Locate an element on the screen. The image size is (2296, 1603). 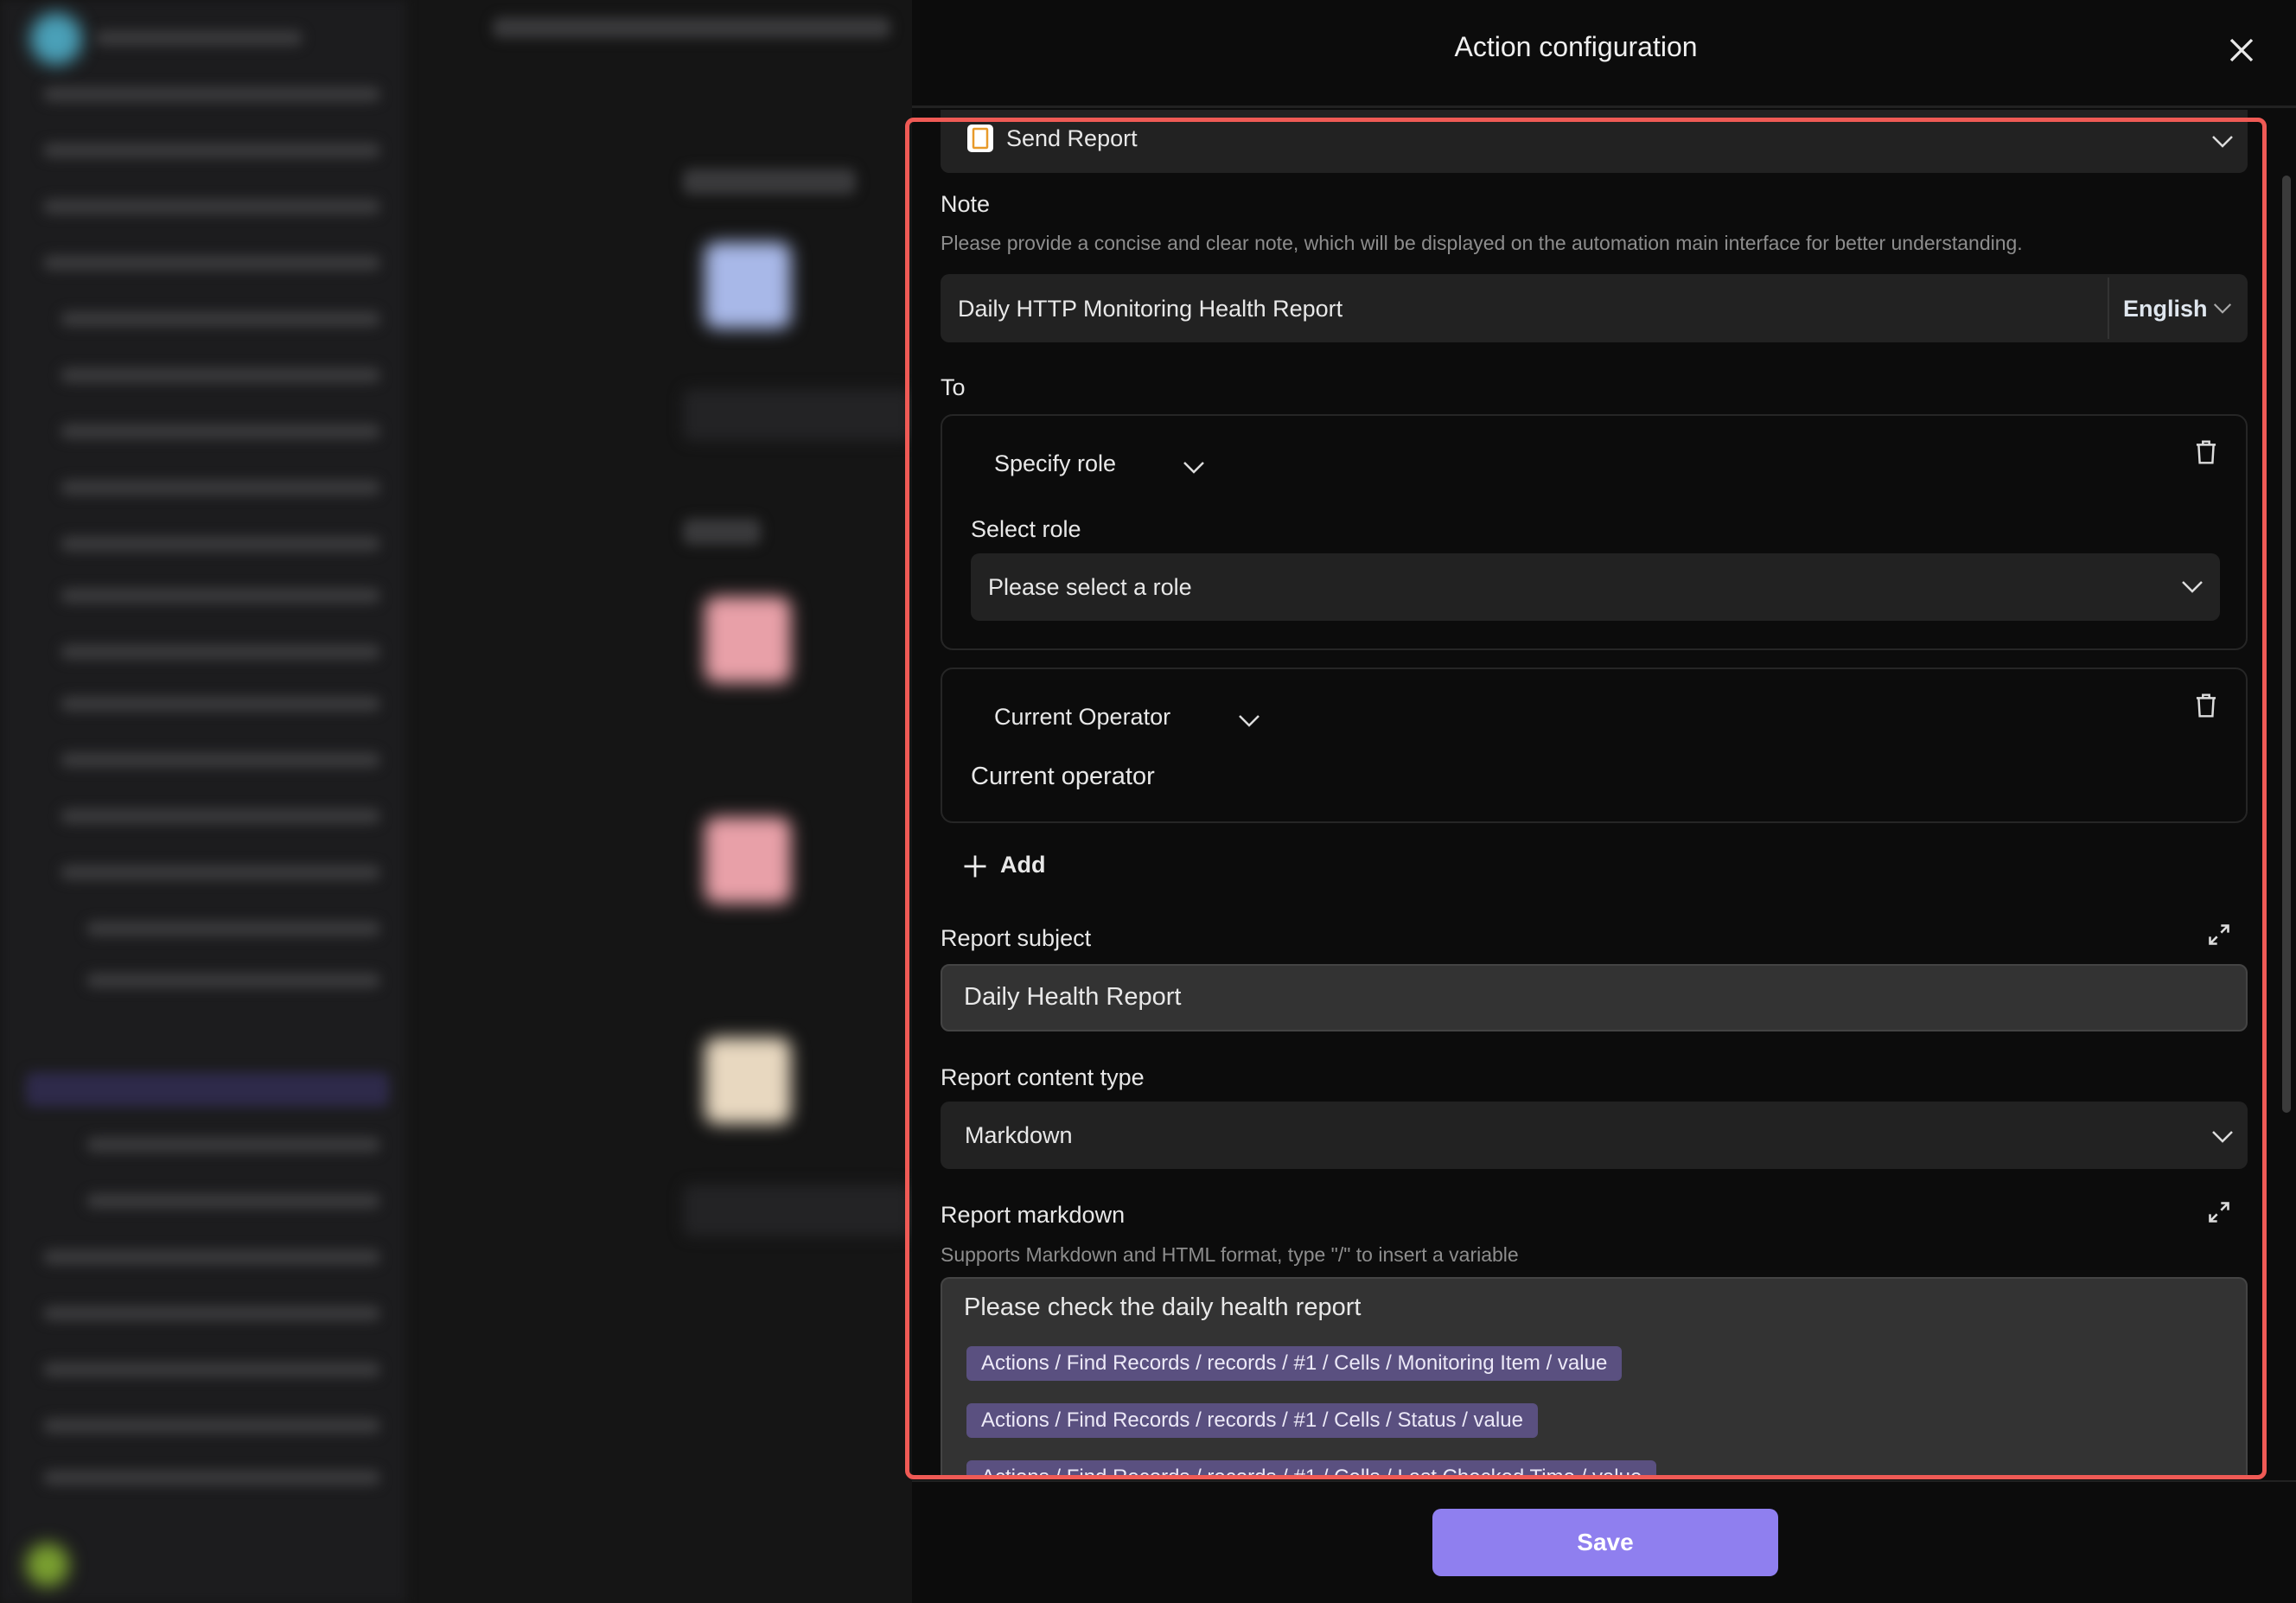
report-content-type-label: Report content type is located at coordinates (1043, 1077).